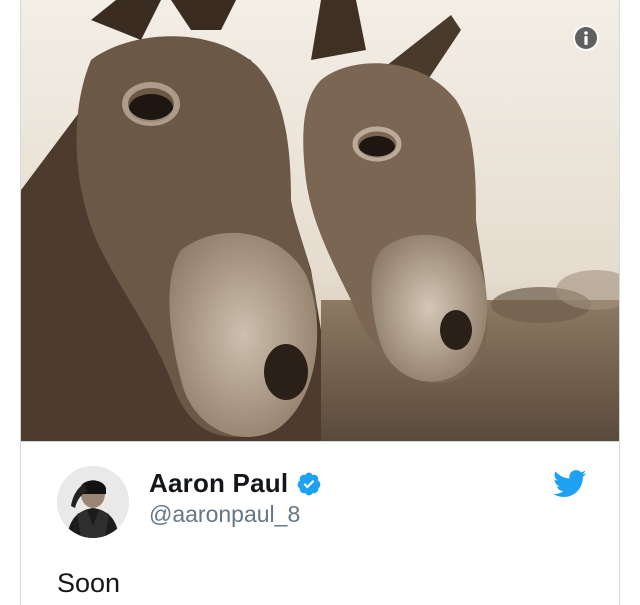 The image size is (640, 605). I want to click on tweet-author-row: Aaron Paul @aaronpaul_8, so click(322, 502).